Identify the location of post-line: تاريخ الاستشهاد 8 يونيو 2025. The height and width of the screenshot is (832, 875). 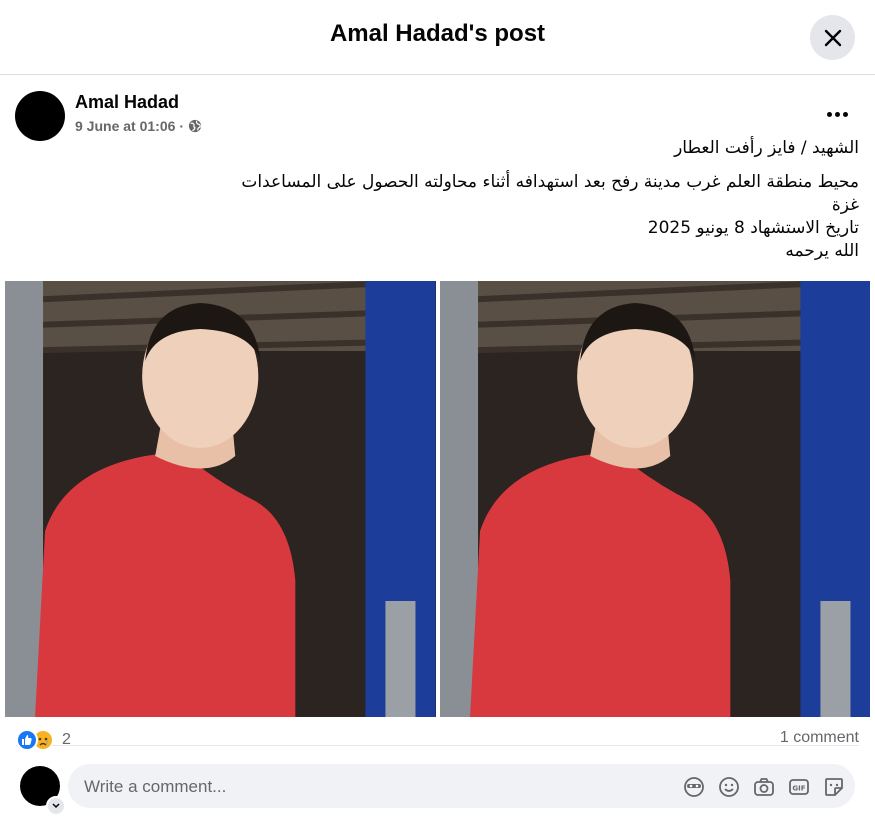
(753, 228).